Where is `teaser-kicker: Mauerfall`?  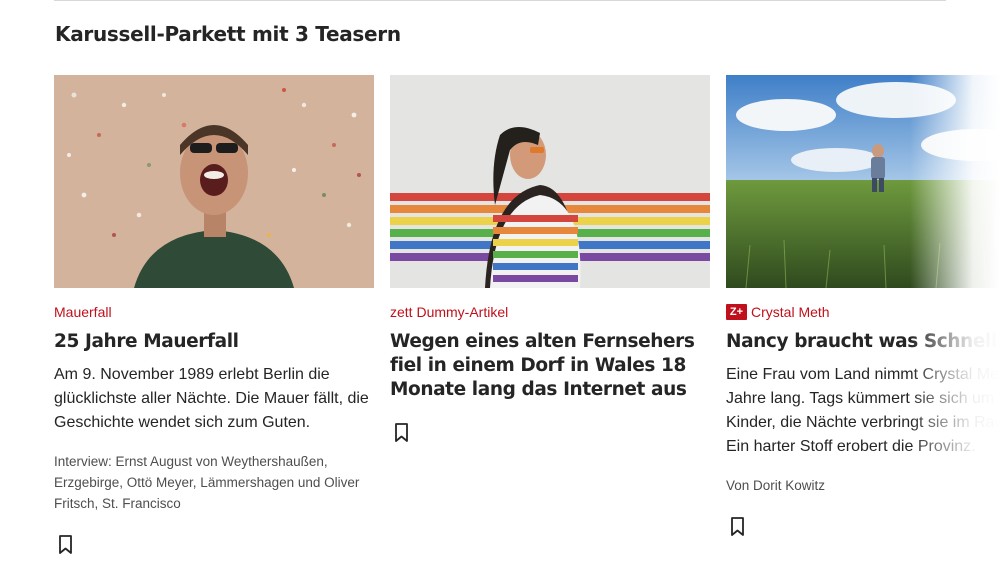
teaser-kicker: Mauerfall is located at coordinates (214, 312).